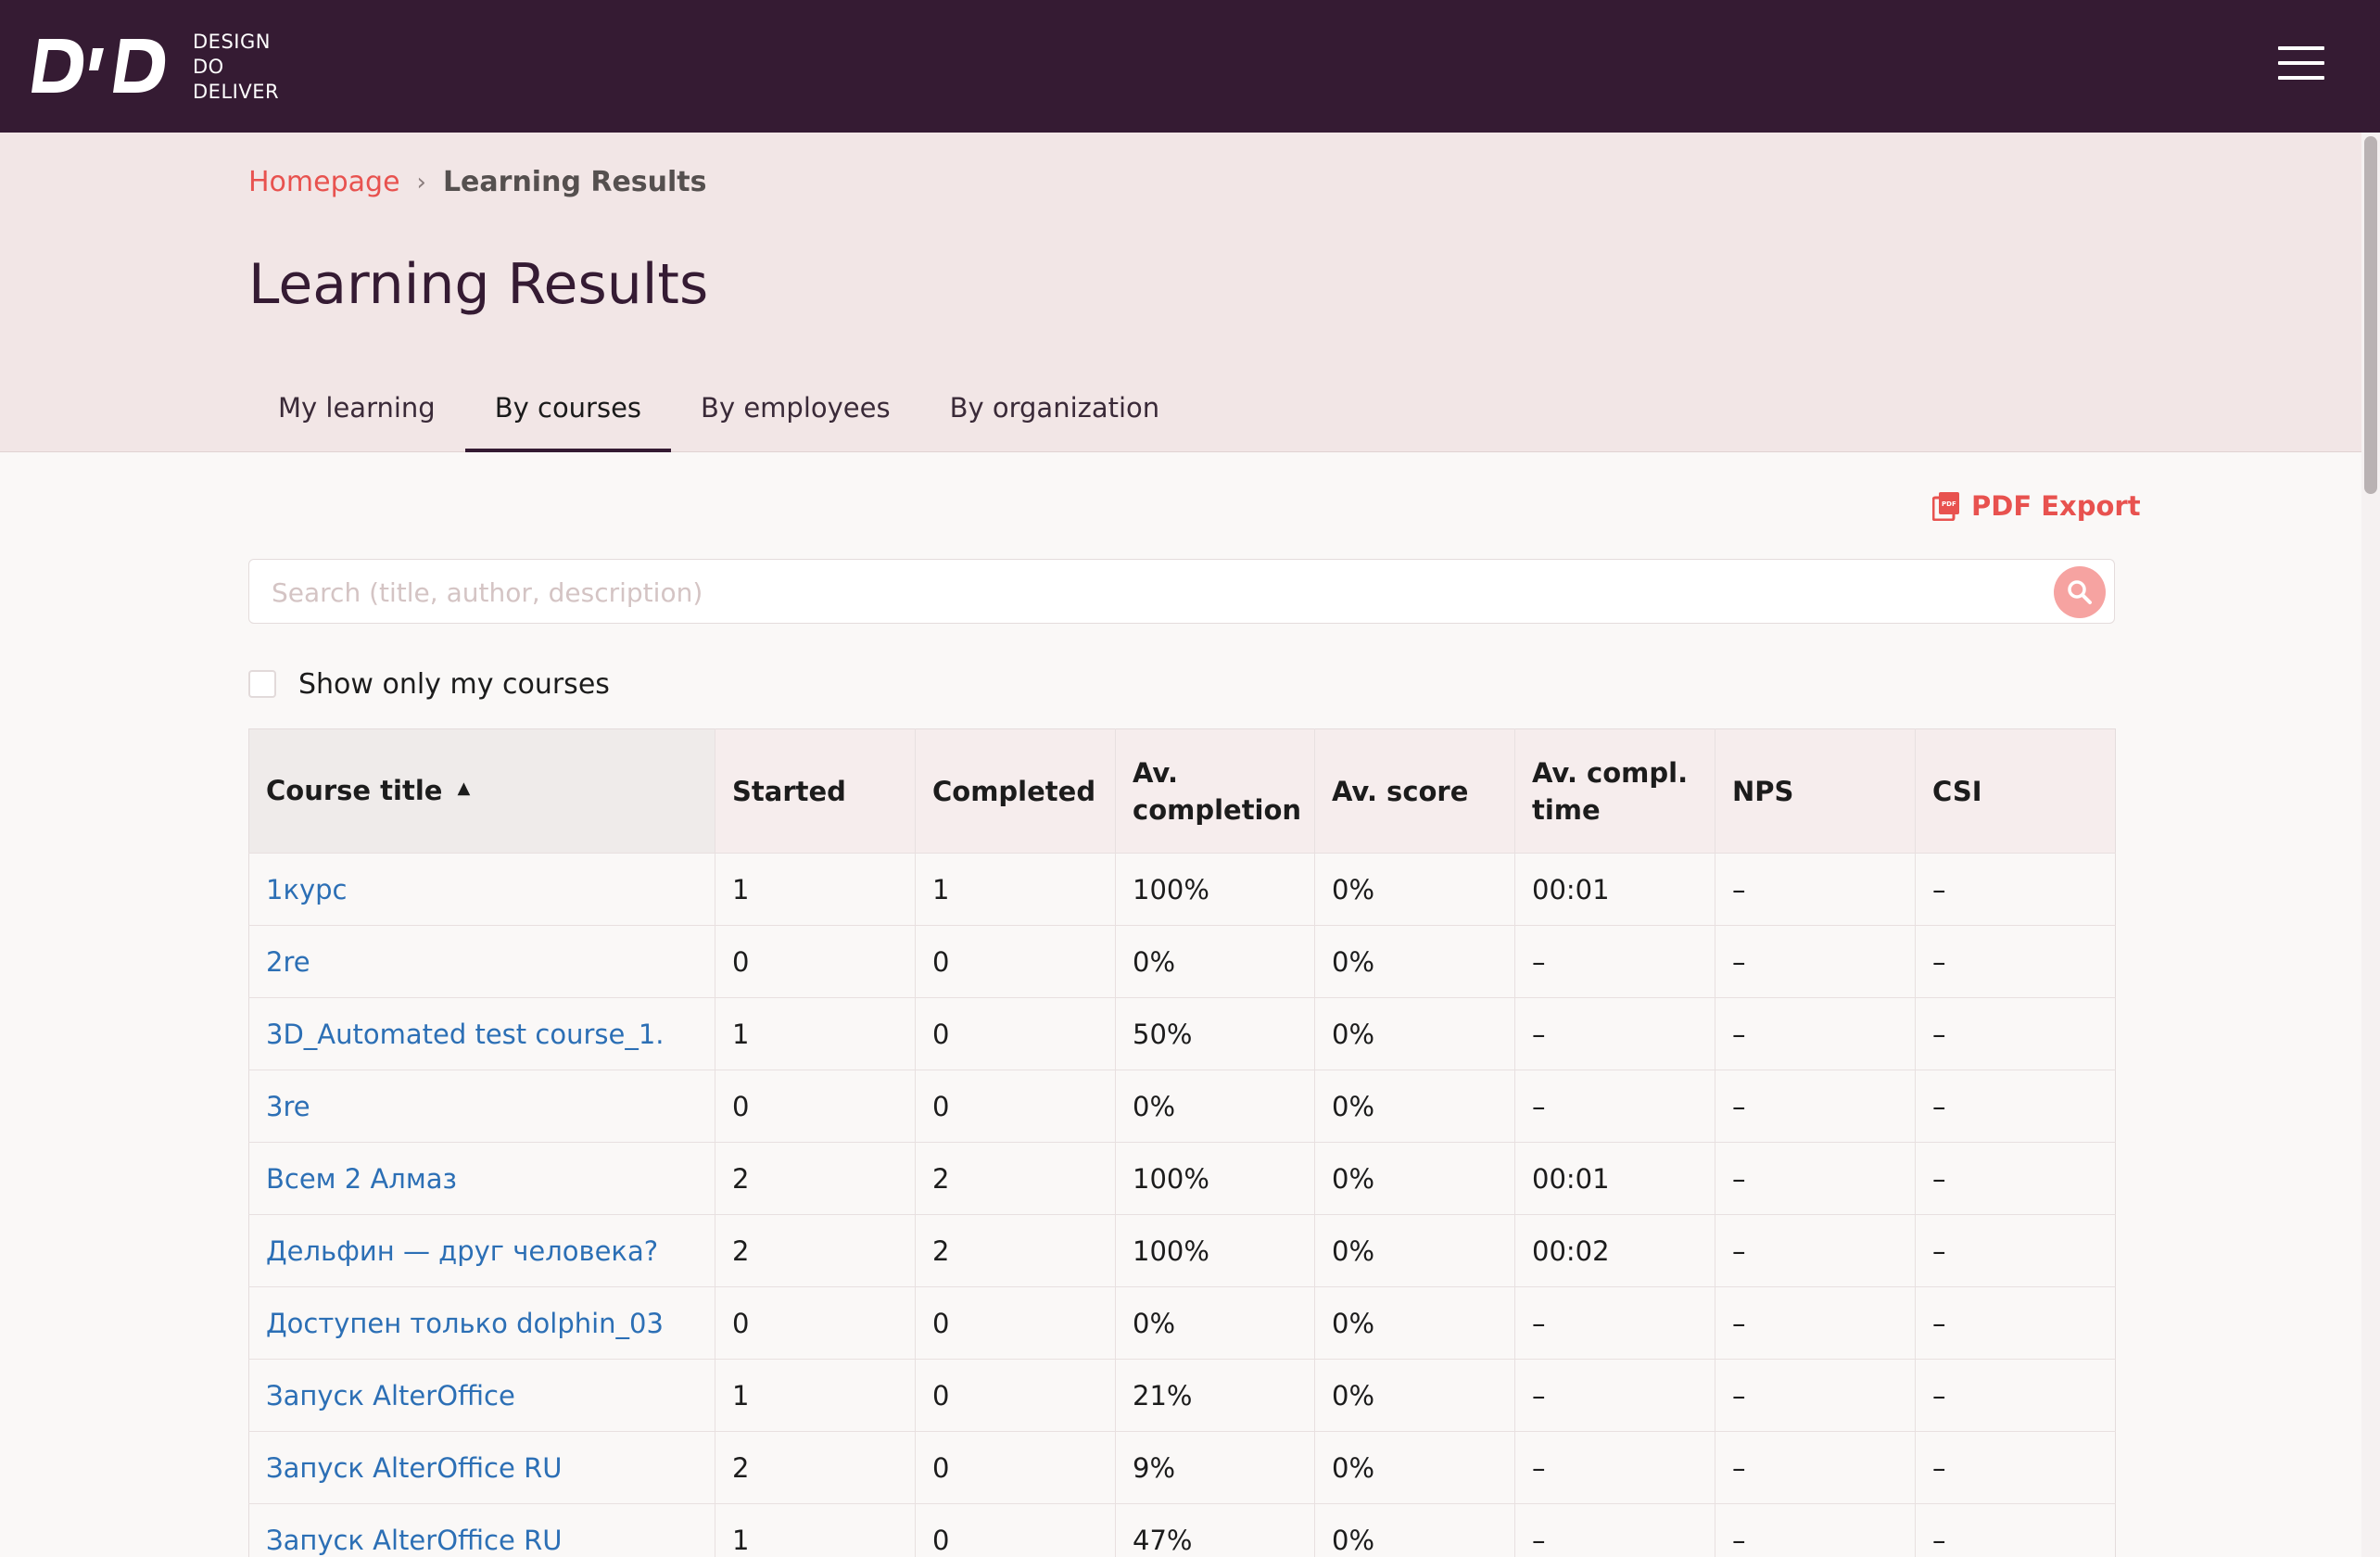 This screenshot has height=1557, width=2380. I want to click on table-row: 3D_Automated test course_1. 1 0 50% 0% – – –, so click(1182, 1033).